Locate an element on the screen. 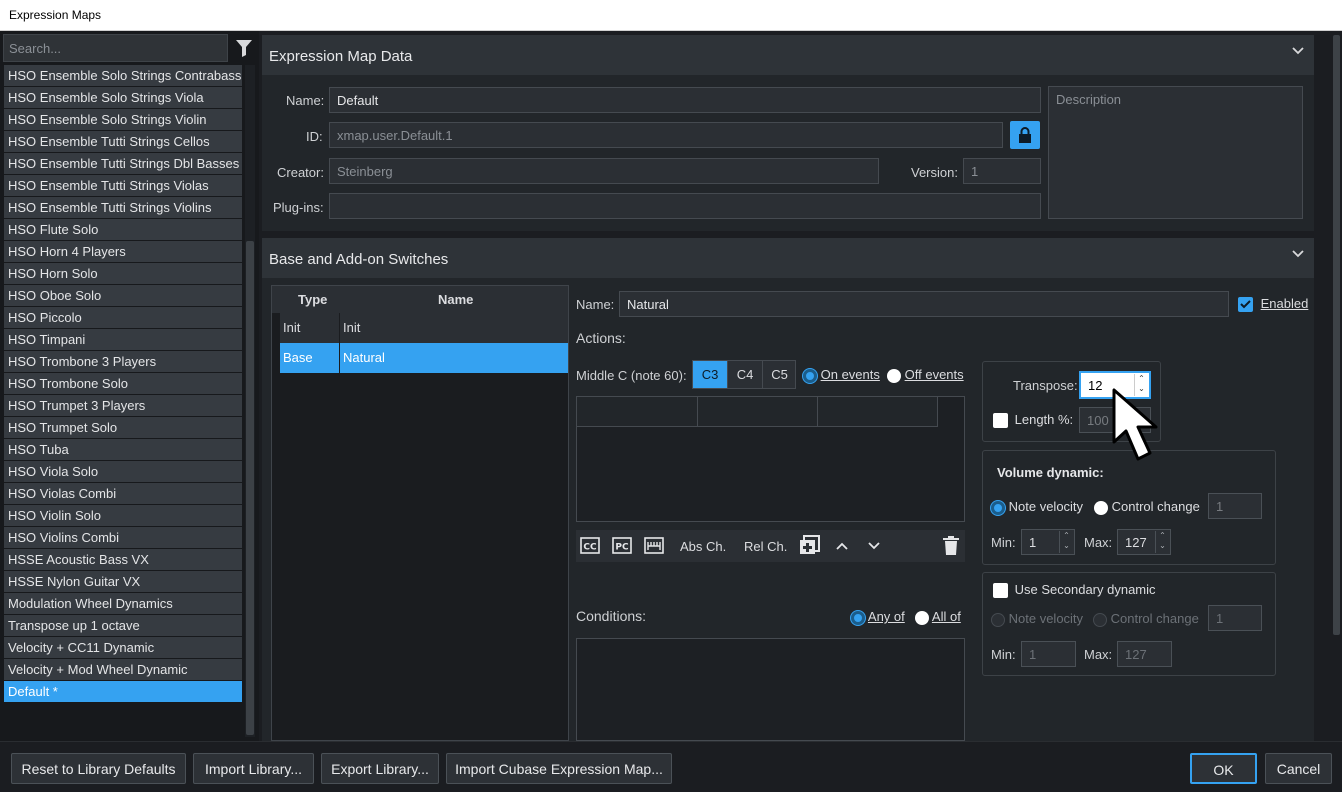 This screenshot has height=792, width=1342. list-item: HSO Ensemble Tutti Strings Dbl Basses is located at coordinates (123, 163).